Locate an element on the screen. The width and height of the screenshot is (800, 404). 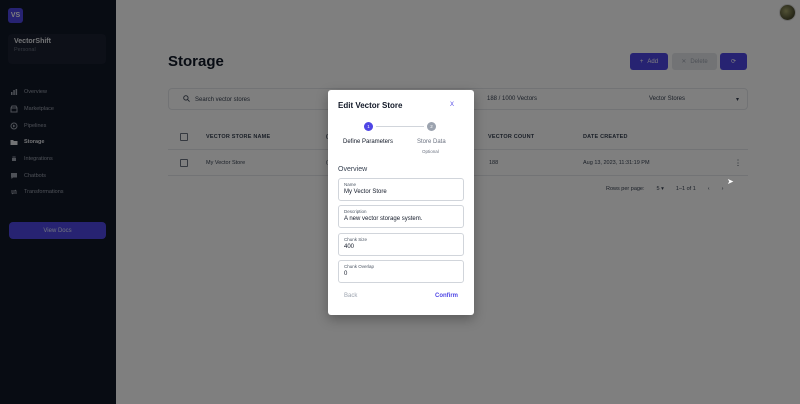
dialog-title: Edit Vector Store is located at coordinates (370, 105).